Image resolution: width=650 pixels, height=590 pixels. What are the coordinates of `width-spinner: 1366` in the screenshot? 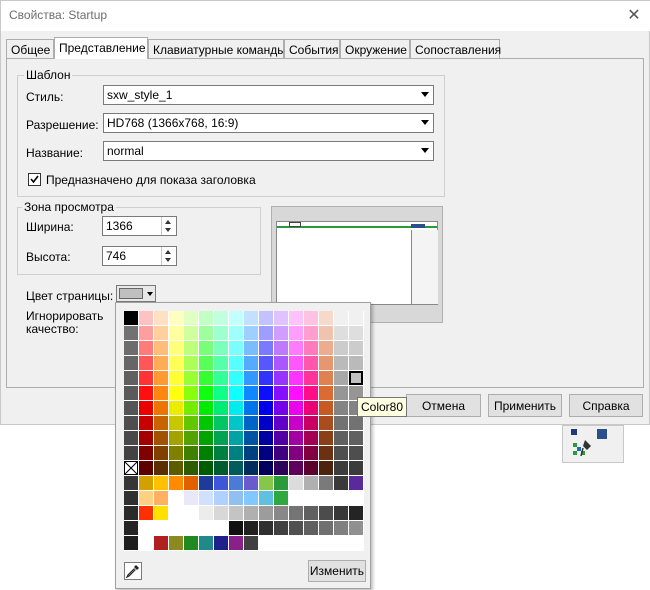 It's located at (139, 226).